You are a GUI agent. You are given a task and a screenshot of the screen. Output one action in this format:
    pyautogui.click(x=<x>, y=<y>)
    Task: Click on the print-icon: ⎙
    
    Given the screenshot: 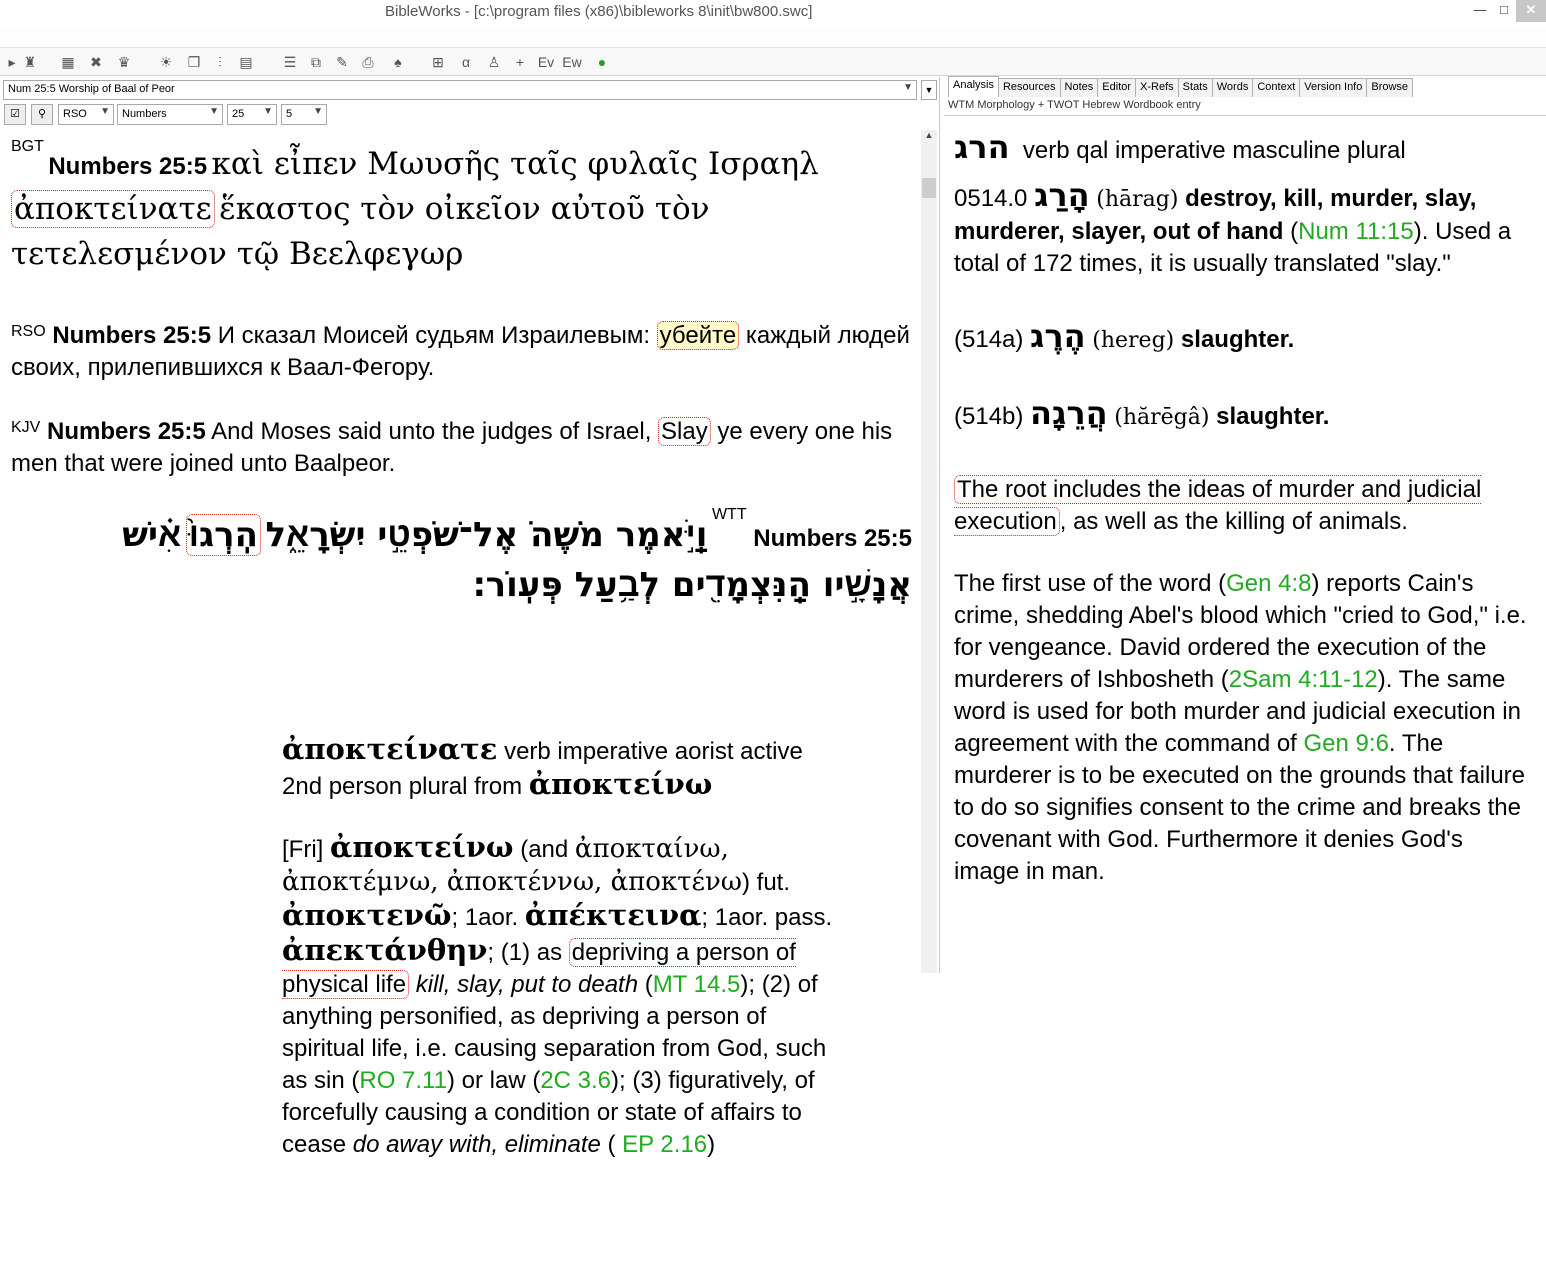 What is the action you would take?
    pyautogui.click(x=368, y=62)
    